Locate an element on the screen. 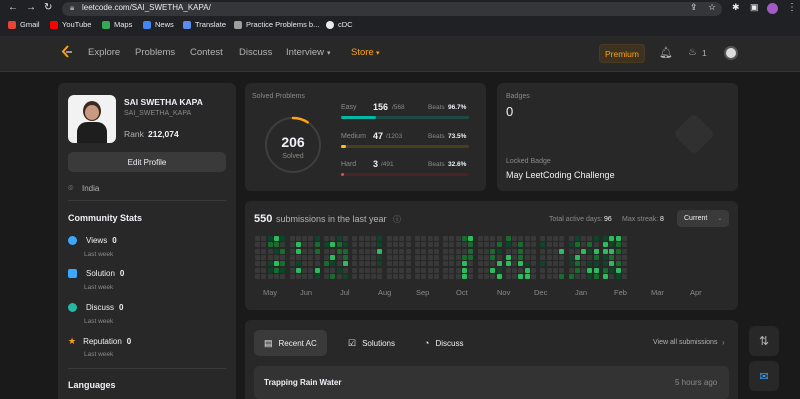 The height and width of the screenshot is (399, 800). bookmark-gmail: Gmail is located at coordinates (24, 24).